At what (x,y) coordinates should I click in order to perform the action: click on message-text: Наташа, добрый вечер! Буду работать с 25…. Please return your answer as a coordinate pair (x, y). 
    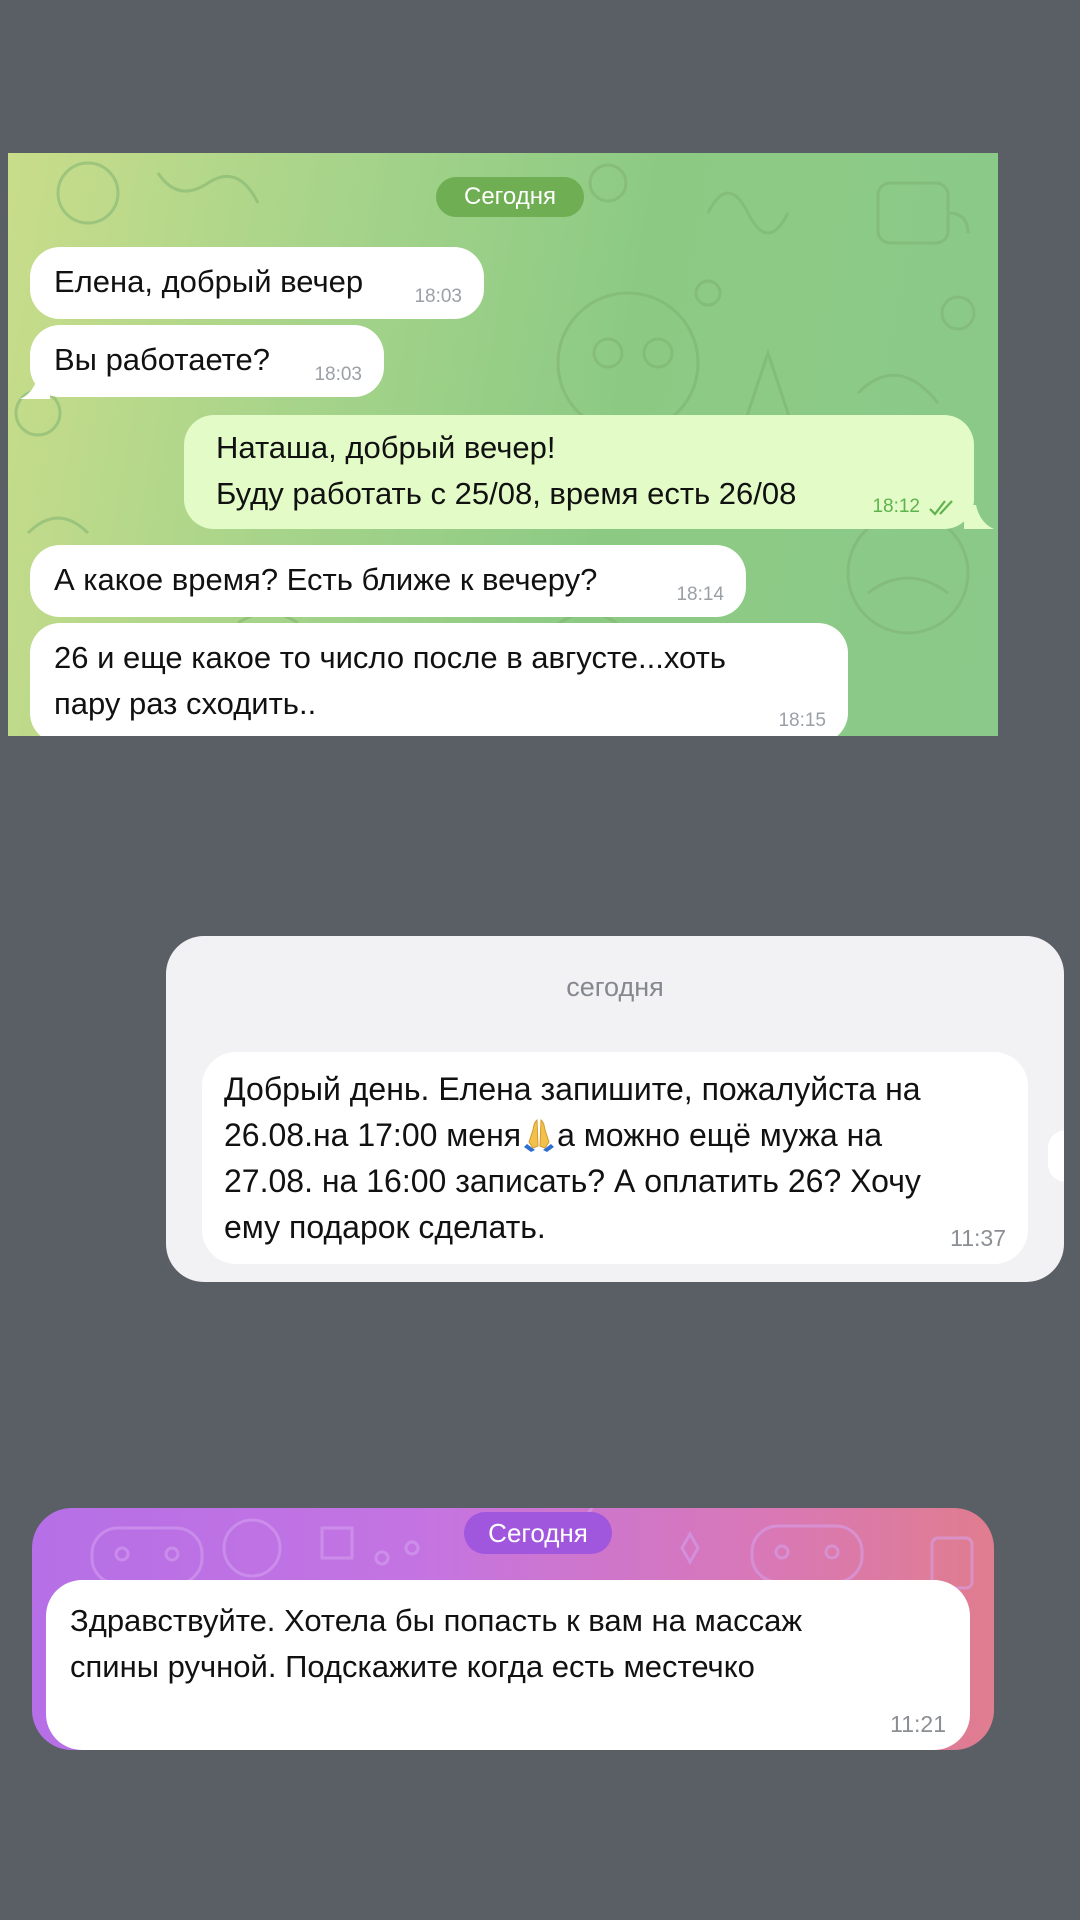
    Looking at the image, I should click on (506, 470).